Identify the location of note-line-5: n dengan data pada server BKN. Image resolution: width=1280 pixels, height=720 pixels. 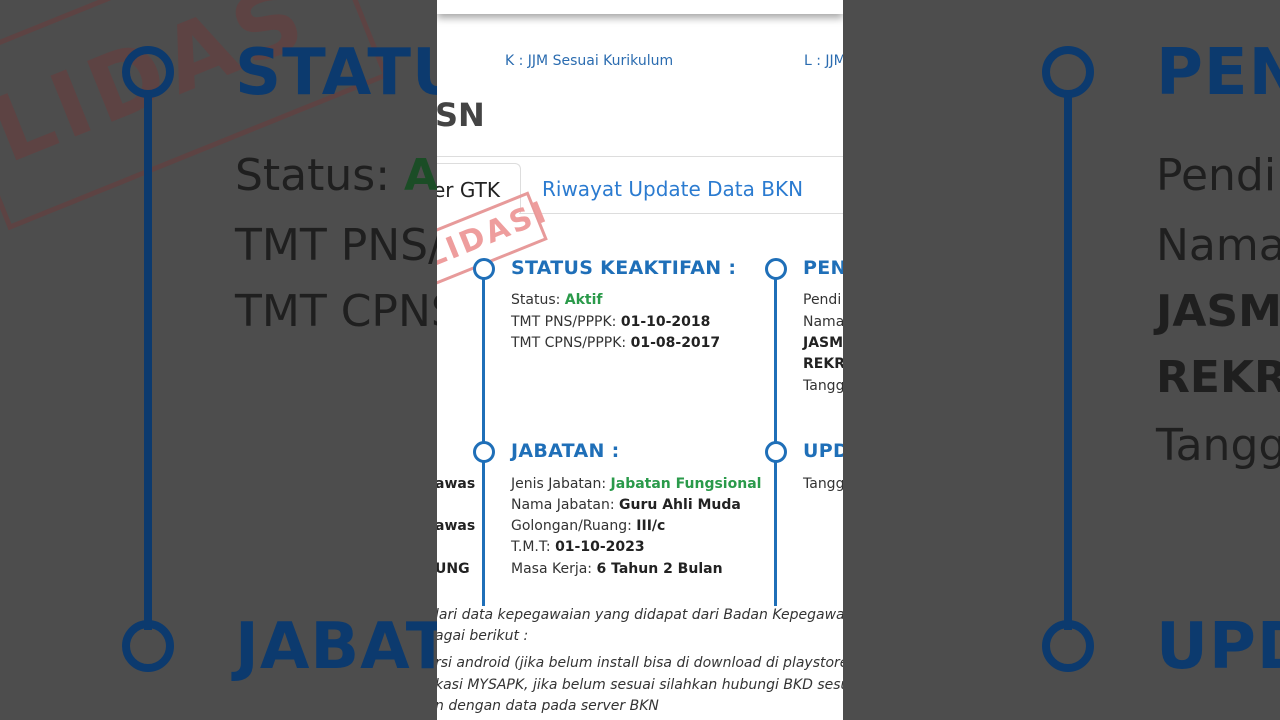
(548, 706).